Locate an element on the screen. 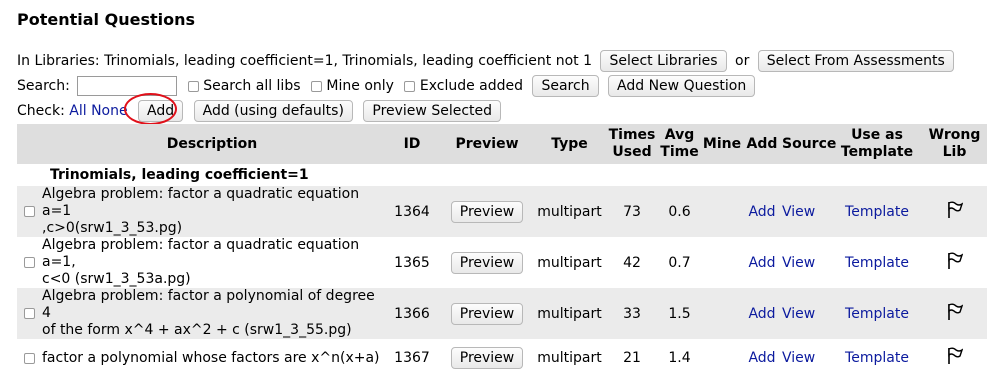 This screenshot has height=377, width=1002. header-description: Description is located at coordinates (212, 144).